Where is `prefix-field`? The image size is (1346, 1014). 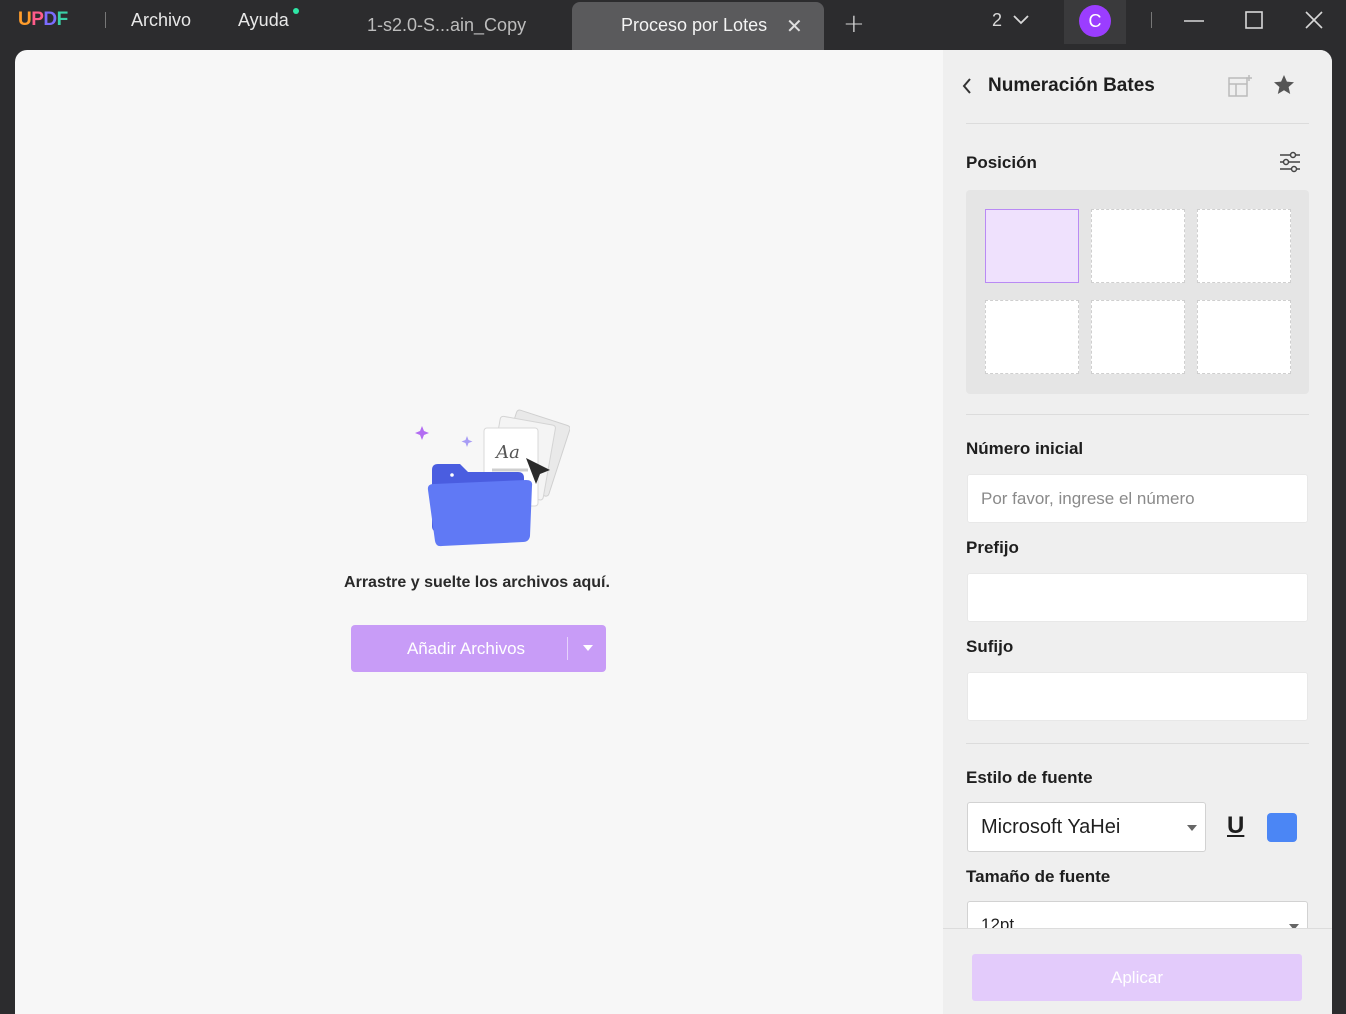 prefix-field is located at coordinates (1137, 597).